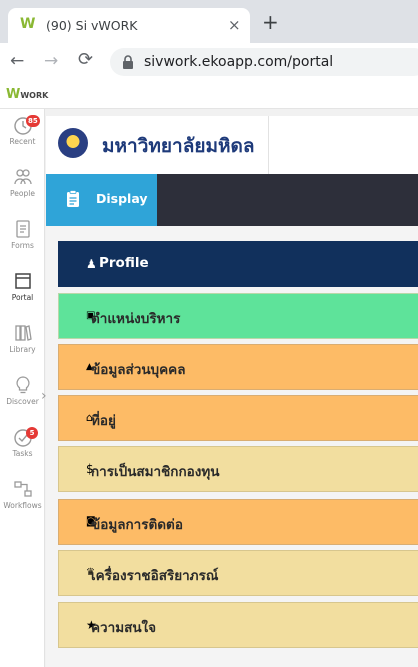 This screenshot has width=418, height=667. I want to click on vwork-logo: WWORK, so click(27, 94).